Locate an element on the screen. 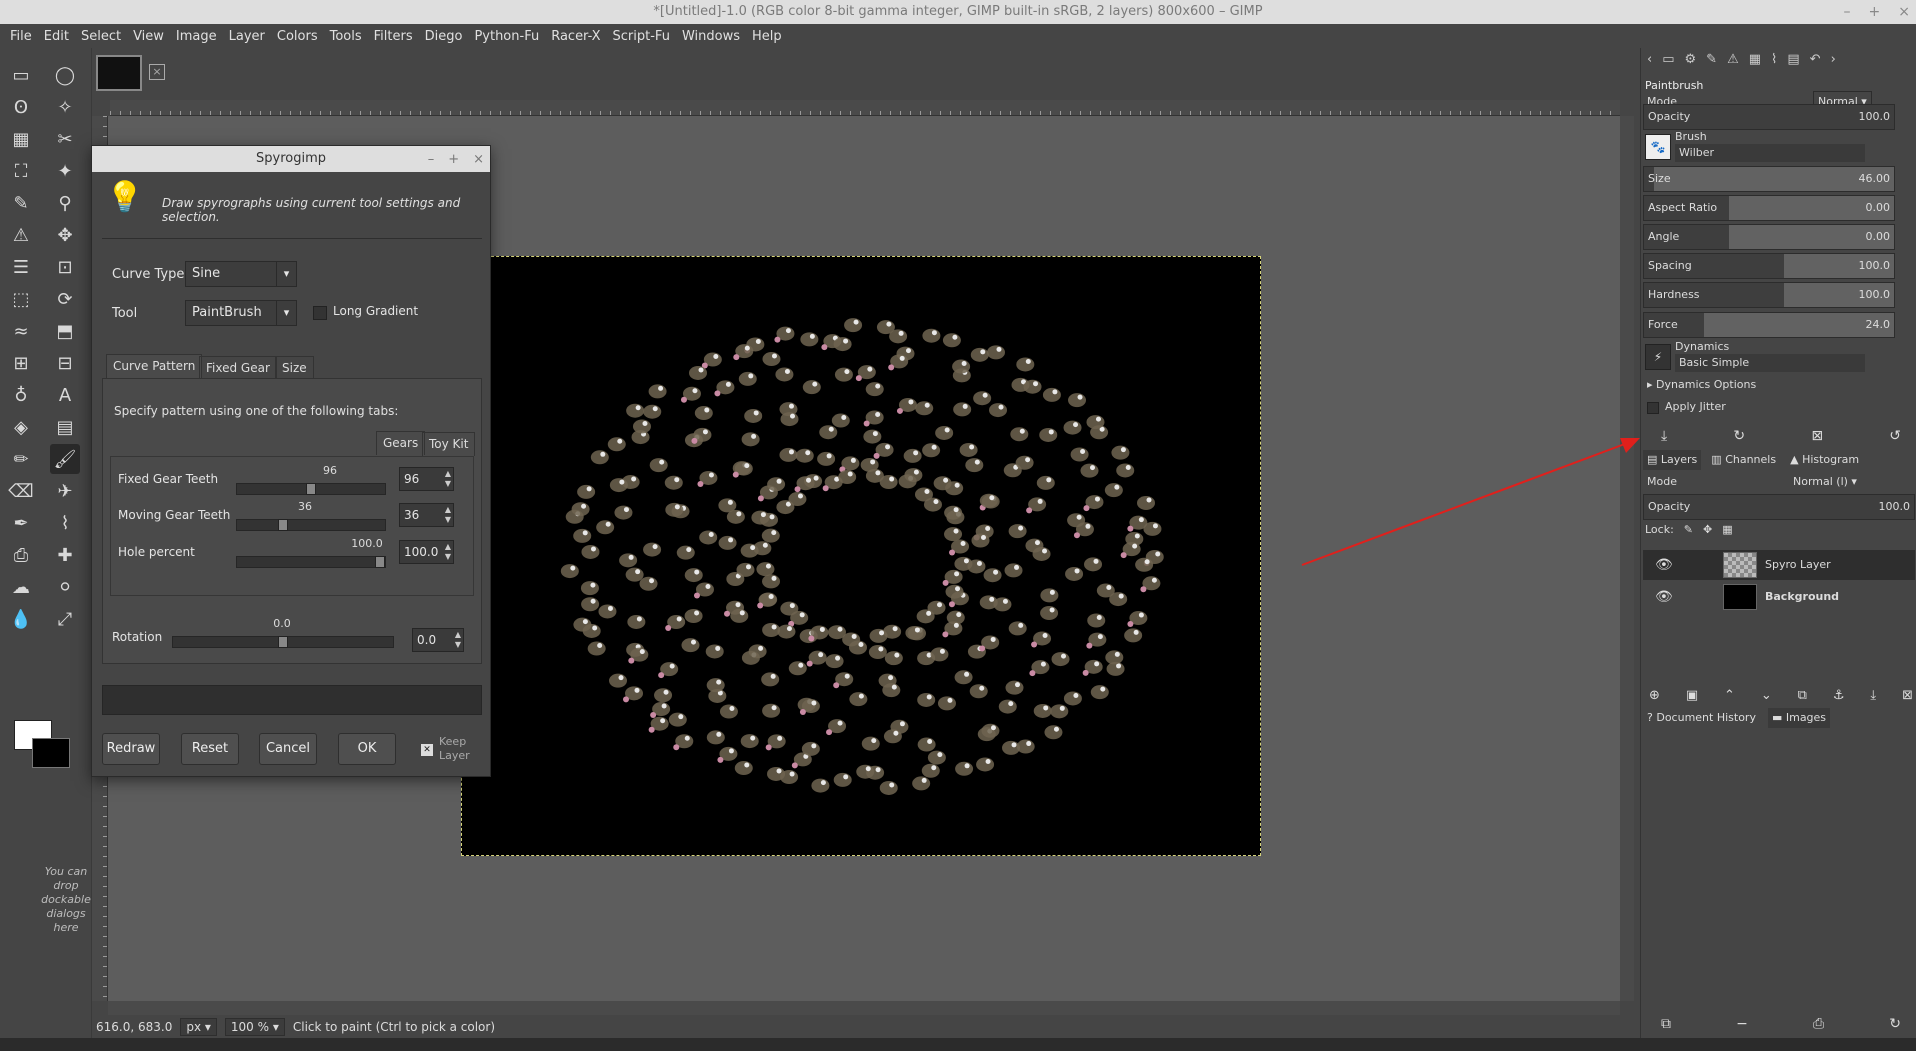 The image size is (1916, 1051). remove-image-icon: − is located at coordinates (1742, 1024).